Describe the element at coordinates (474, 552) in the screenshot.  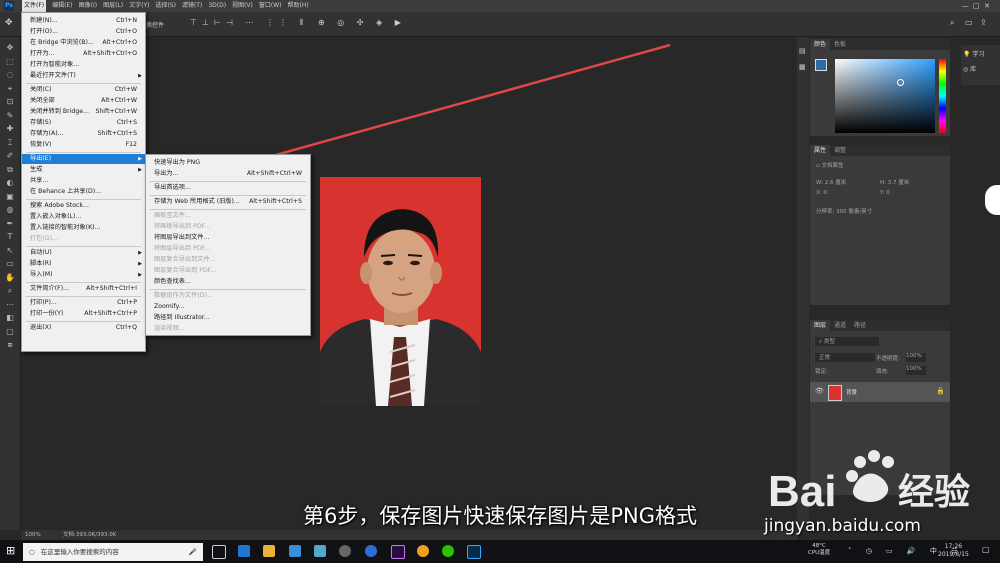
I see `photoshop-taskbar-icon` at that location.